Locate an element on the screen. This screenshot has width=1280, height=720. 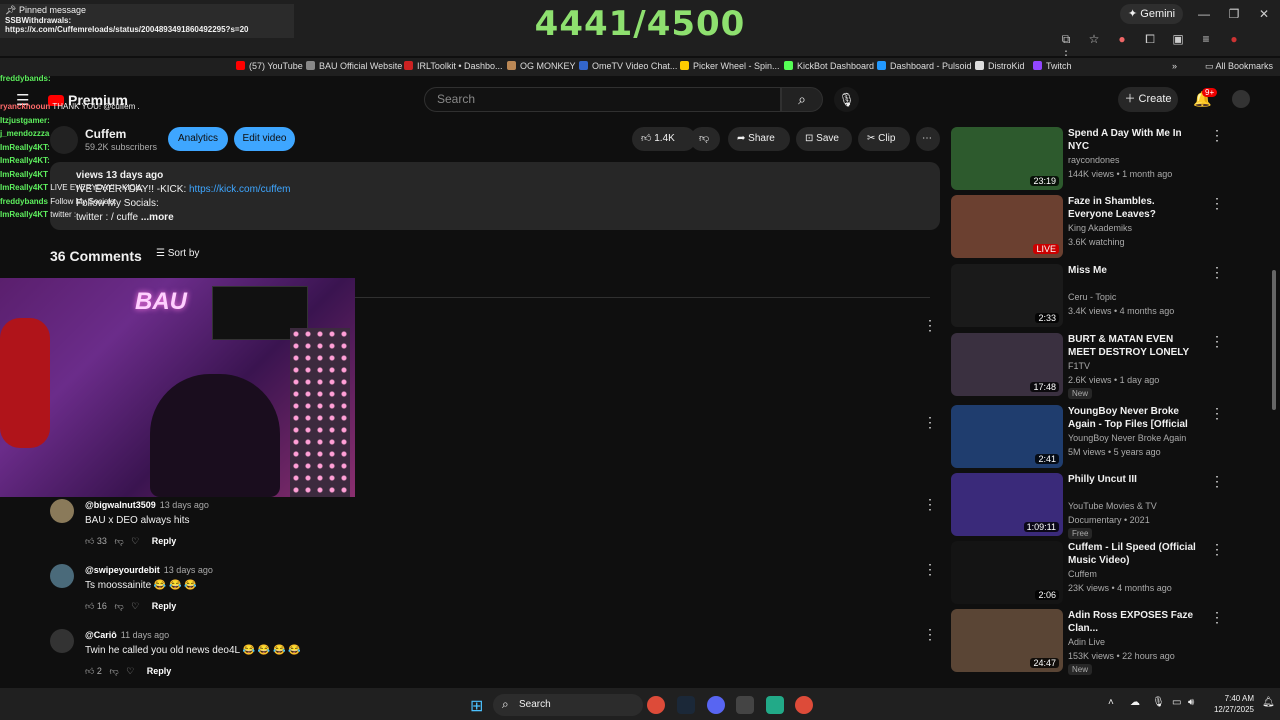
bookmark-item: Dashboard - Pulsoid is located at coordinates (924, 66).